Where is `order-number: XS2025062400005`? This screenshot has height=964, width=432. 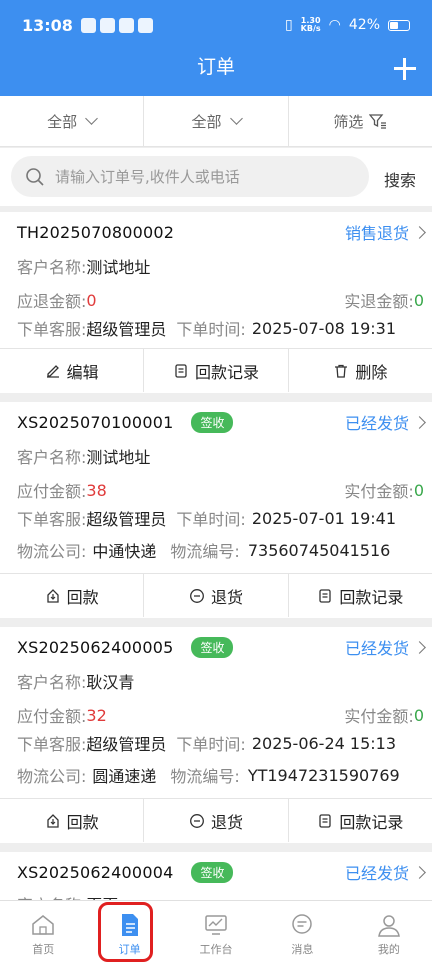 order-number: XS2025062400005 is located at coordinates (95, 647).